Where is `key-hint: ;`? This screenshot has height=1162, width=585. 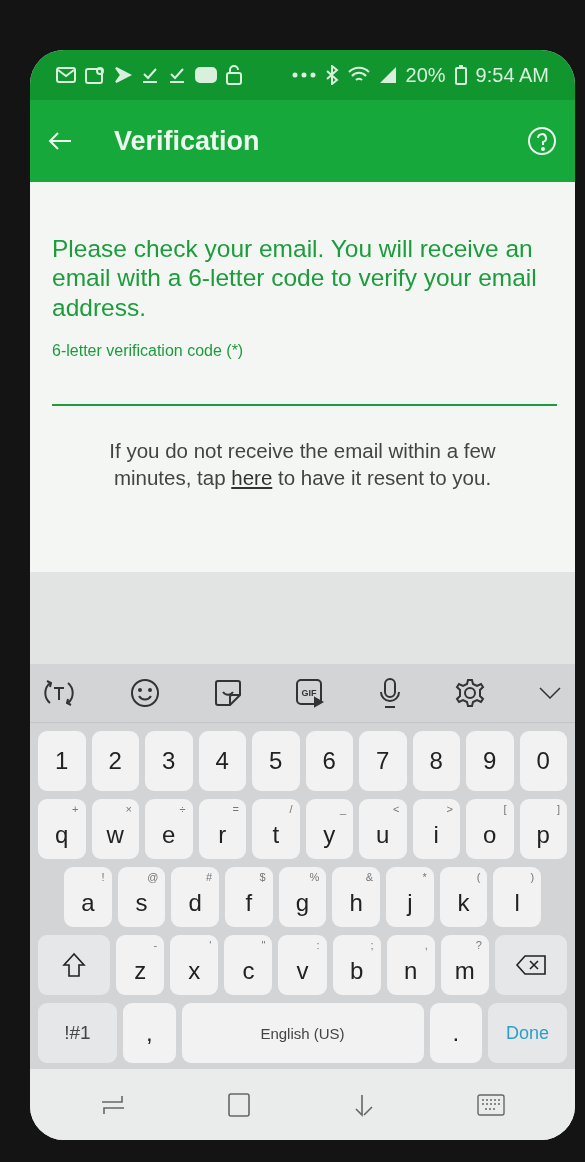 key-hint: ; is located at coordinates (372, 945).